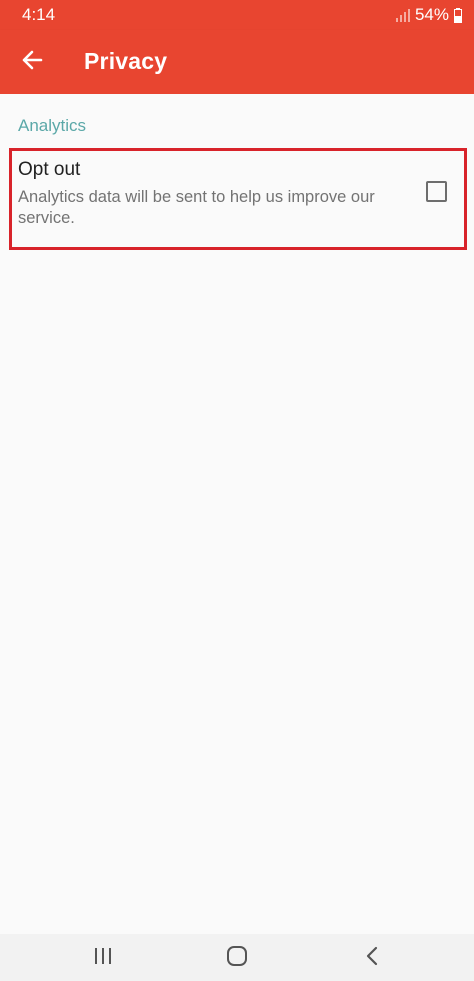 Image resolution: width=474 pixels, height=981 pixels. What do you see at coordinates (126, 61) in the screenshot?
I see `page-title: Privacy` at bounding box center [126, 61].